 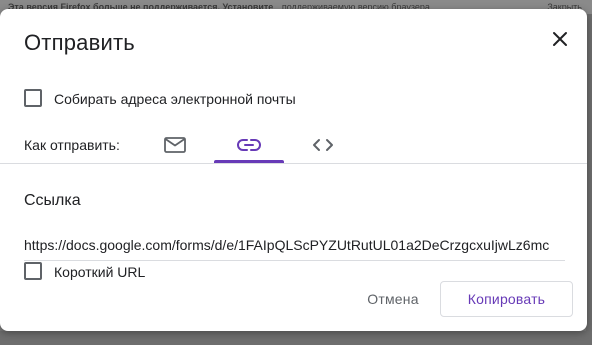 What do you see at coordinates (100, 272) in the screenshot?
I see `short-url-label: Короткий URL` at bounding box center [100, 272].